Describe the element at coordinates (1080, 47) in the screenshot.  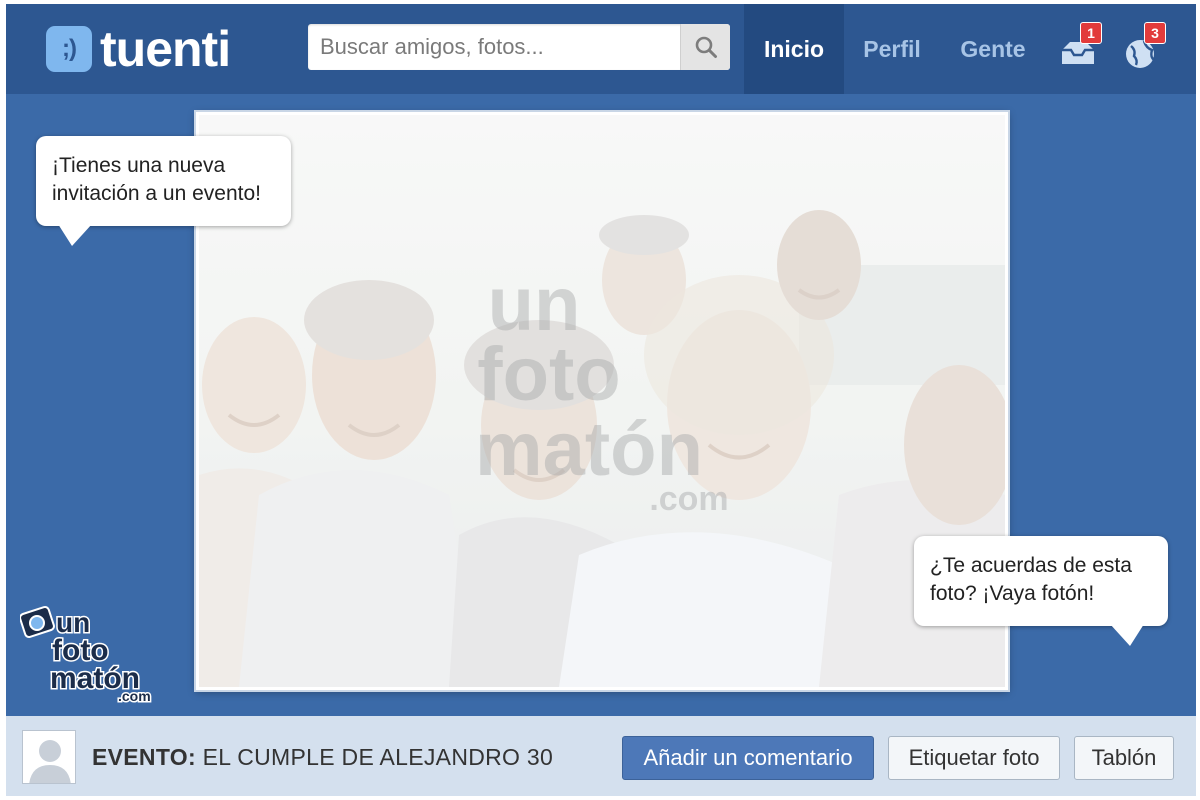
I see `messages-notification: 1` at that location.